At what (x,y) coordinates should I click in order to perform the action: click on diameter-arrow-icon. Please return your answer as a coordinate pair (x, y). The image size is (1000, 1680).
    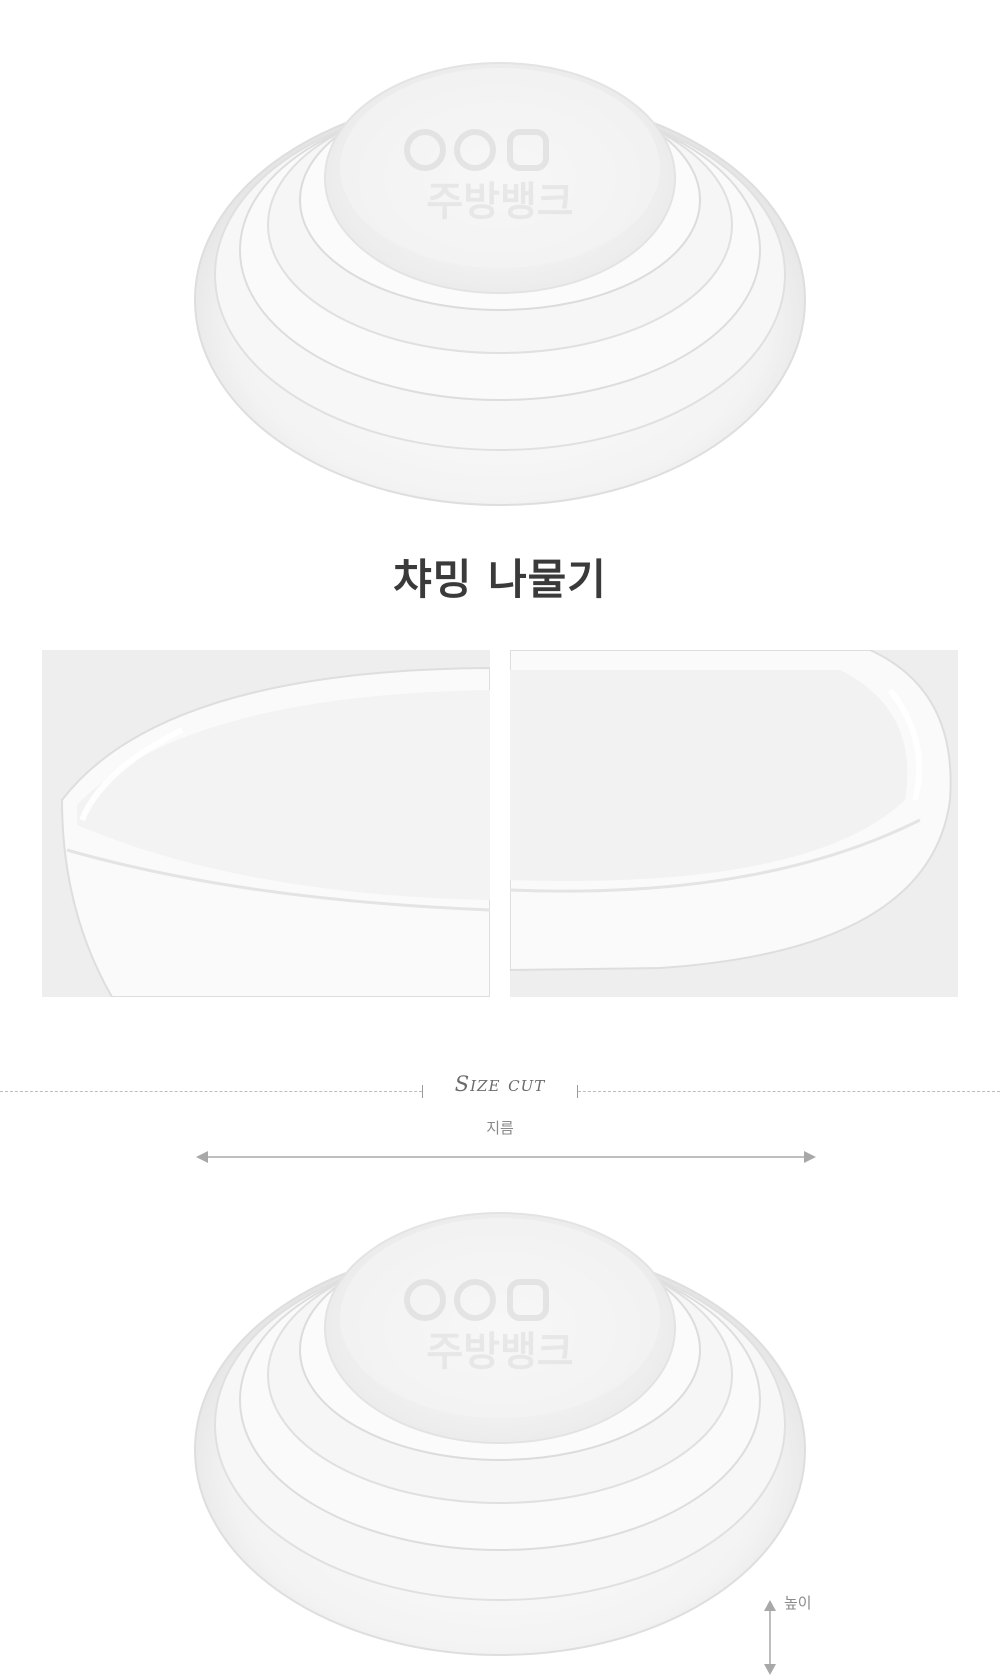
    Looking at the image, I should click on (506, 1157).